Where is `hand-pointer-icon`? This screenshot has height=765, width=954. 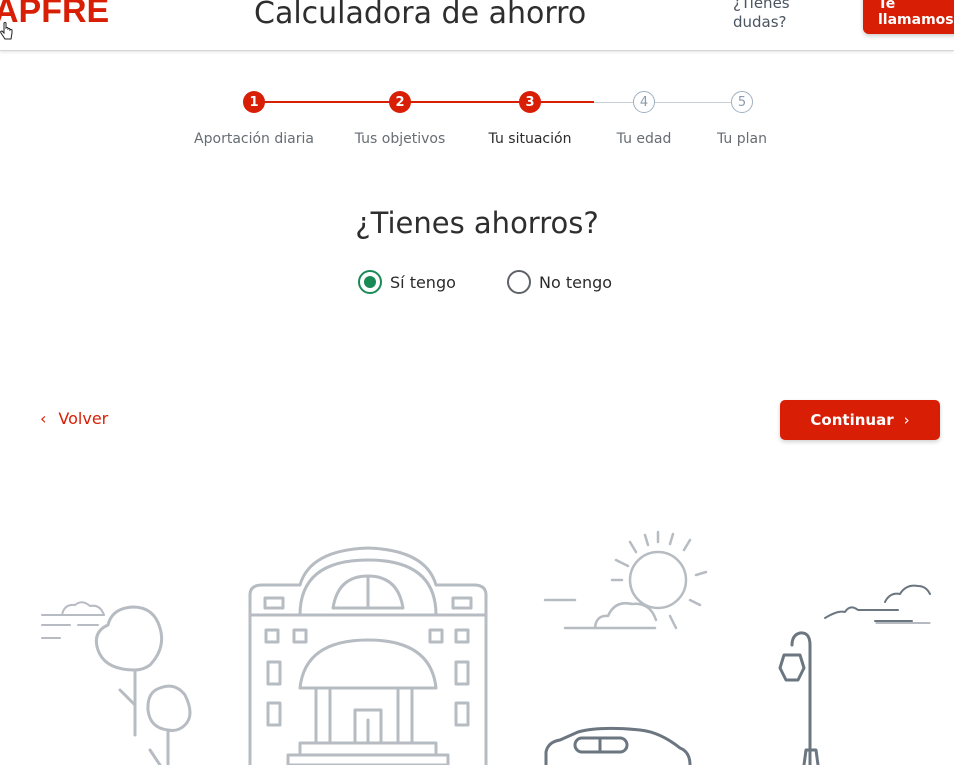
hand-pointer-icon is located at coordinates (6, 31).